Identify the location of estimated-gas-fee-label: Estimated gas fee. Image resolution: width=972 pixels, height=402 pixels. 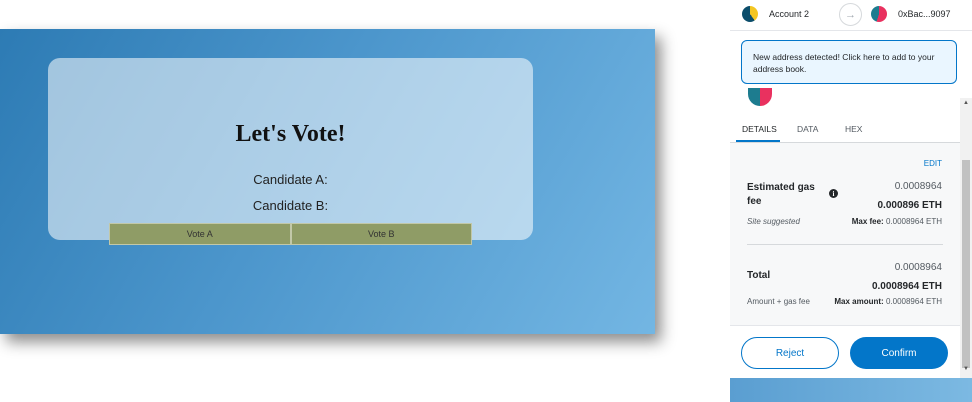
(781, 194).